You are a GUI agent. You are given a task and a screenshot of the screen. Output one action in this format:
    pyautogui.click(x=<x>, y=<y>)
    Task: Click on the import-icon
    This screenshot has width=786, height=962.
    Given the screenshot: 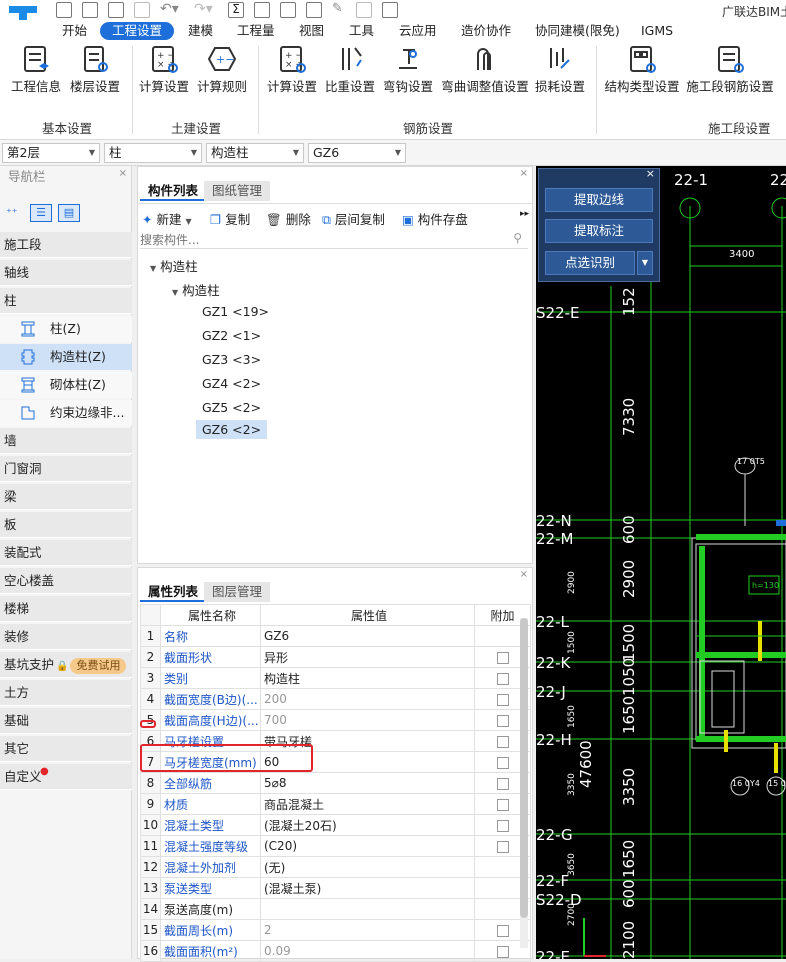 What is the action you would take?
    pyautogui.click(x=390, y=10)
    